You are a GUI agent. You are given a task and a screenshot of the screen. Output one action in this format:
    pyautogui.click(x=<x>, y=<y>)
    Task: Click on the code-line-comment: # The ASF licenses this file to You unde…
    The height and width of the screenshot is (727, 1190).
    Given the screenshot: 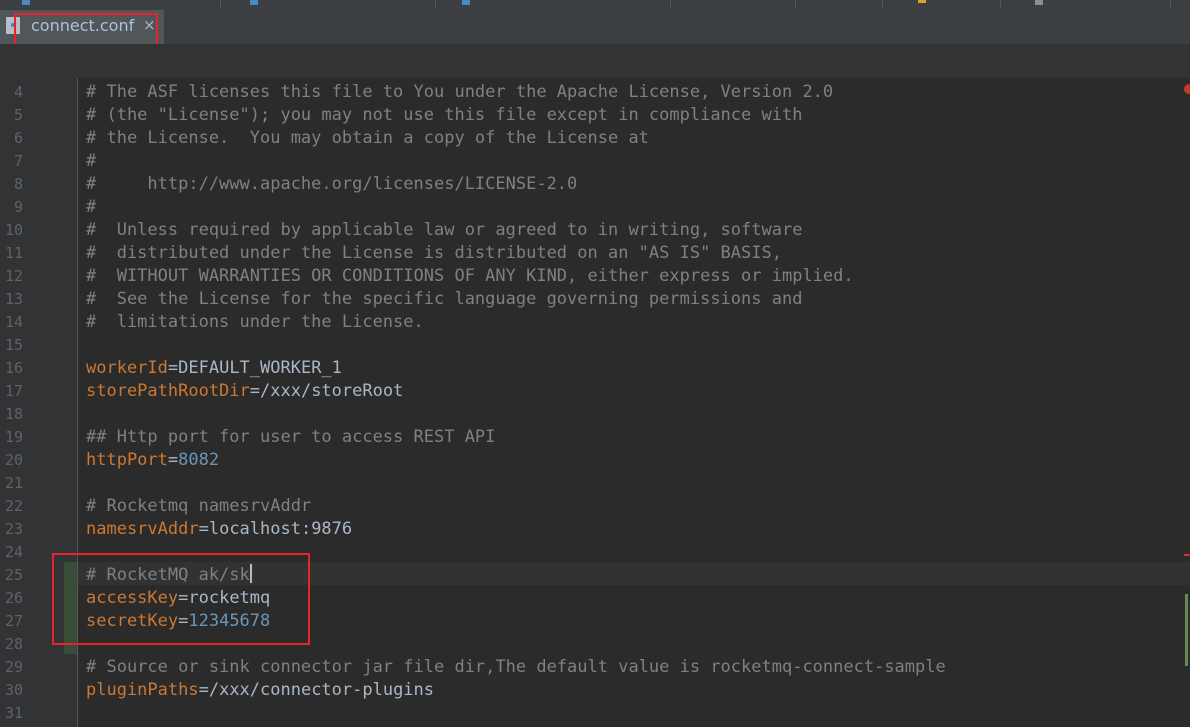 What is the action you would take?
    pyautogui.click(x=460, y=92)
    